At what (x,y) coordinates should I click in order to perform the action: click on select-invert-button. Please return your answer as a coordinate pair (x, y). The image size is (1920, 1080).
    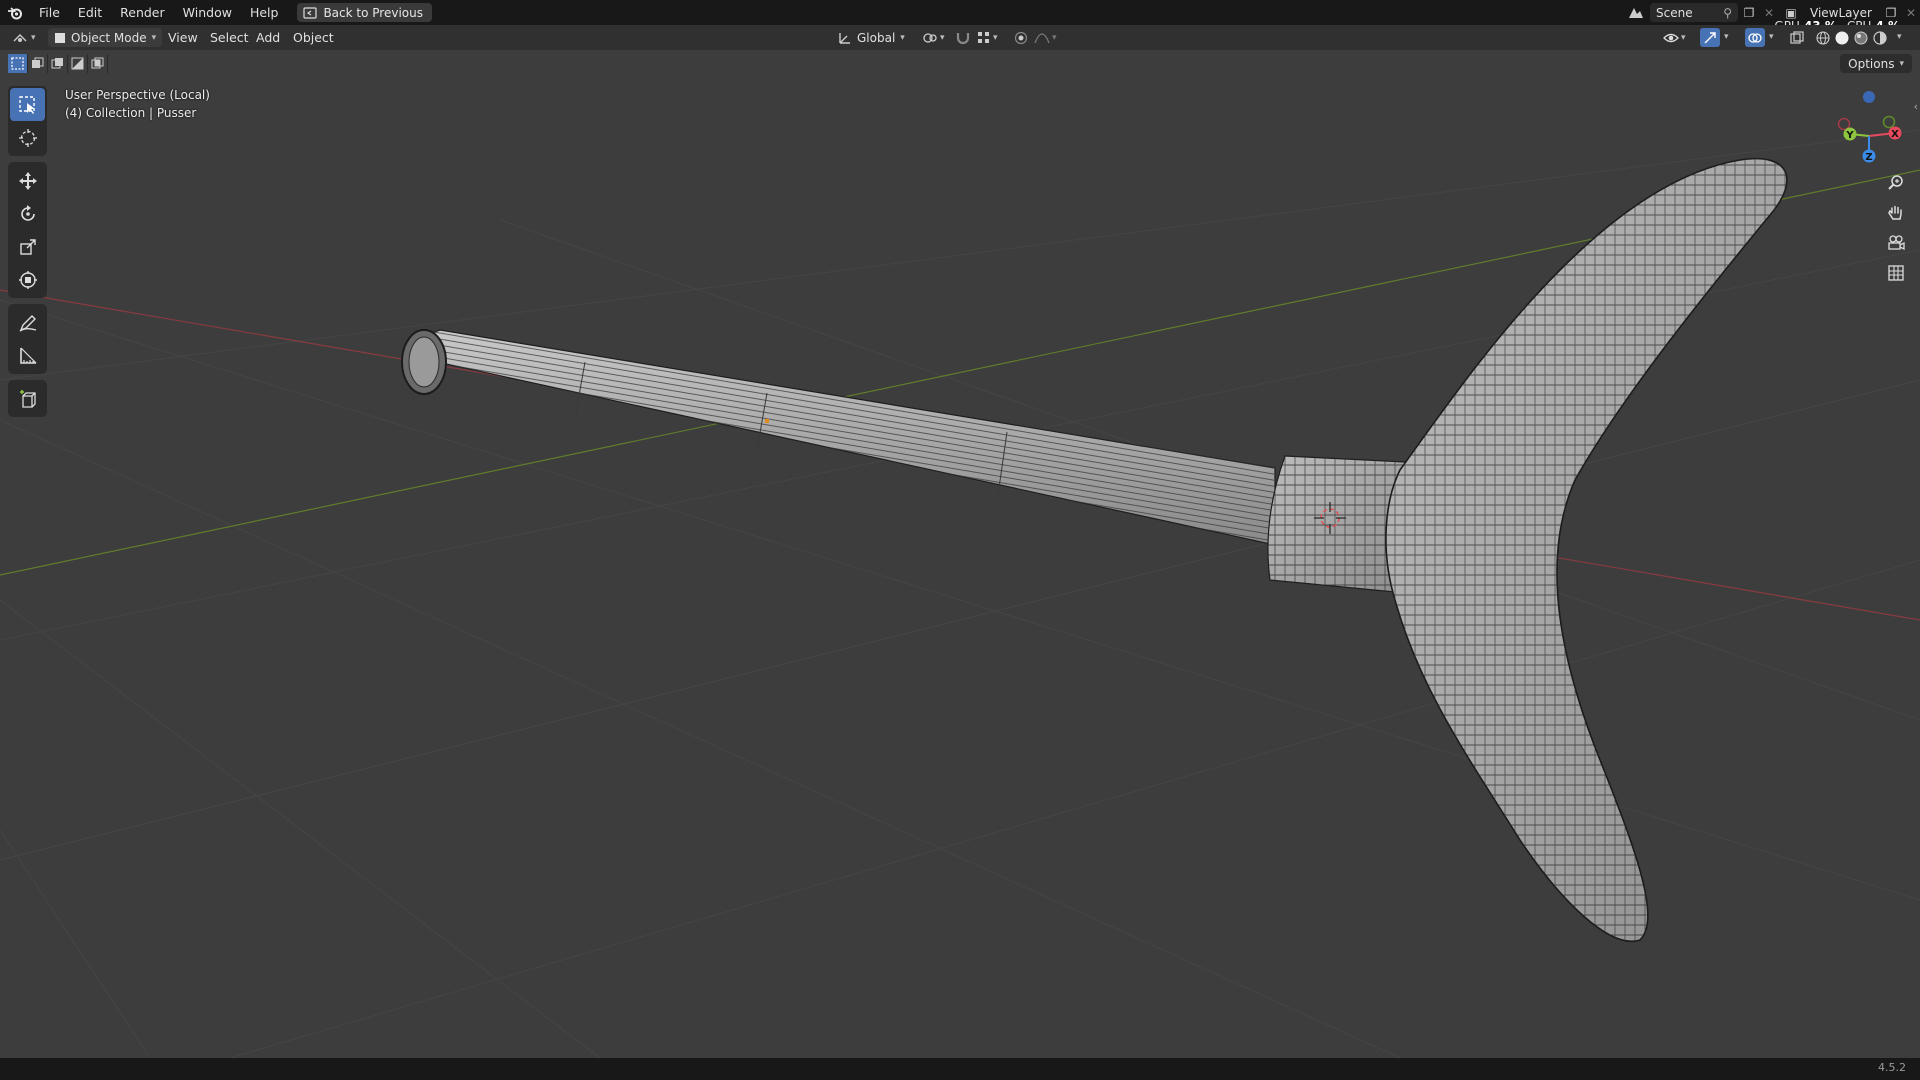
    Looking at the image, I should click on (78, 63).